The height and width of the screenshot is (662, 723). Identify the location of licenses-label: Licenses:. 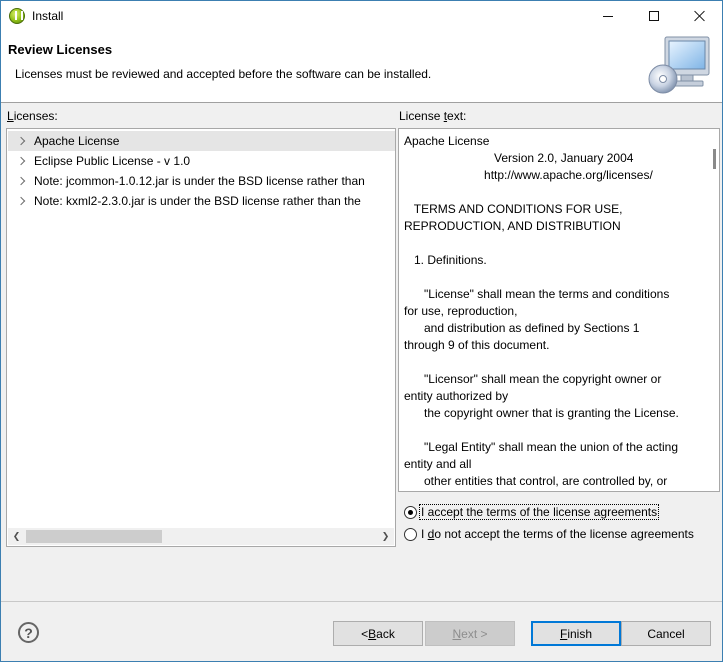
(32, 116).